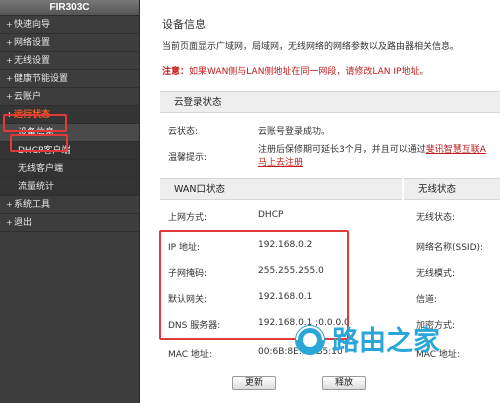 This screenshot has width=500, height=403. What do you see at coordinates (344, 383) in the screenshot?
I see `release-button: 释放` at bounding box center [344, 383].